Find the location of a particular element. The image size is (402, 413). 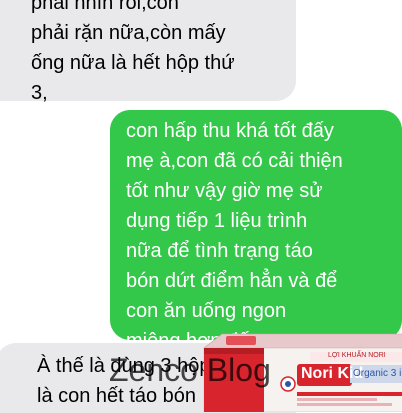

message-line: tốt như vậy giờ mẹ sử is located at coordinates (224, 191).